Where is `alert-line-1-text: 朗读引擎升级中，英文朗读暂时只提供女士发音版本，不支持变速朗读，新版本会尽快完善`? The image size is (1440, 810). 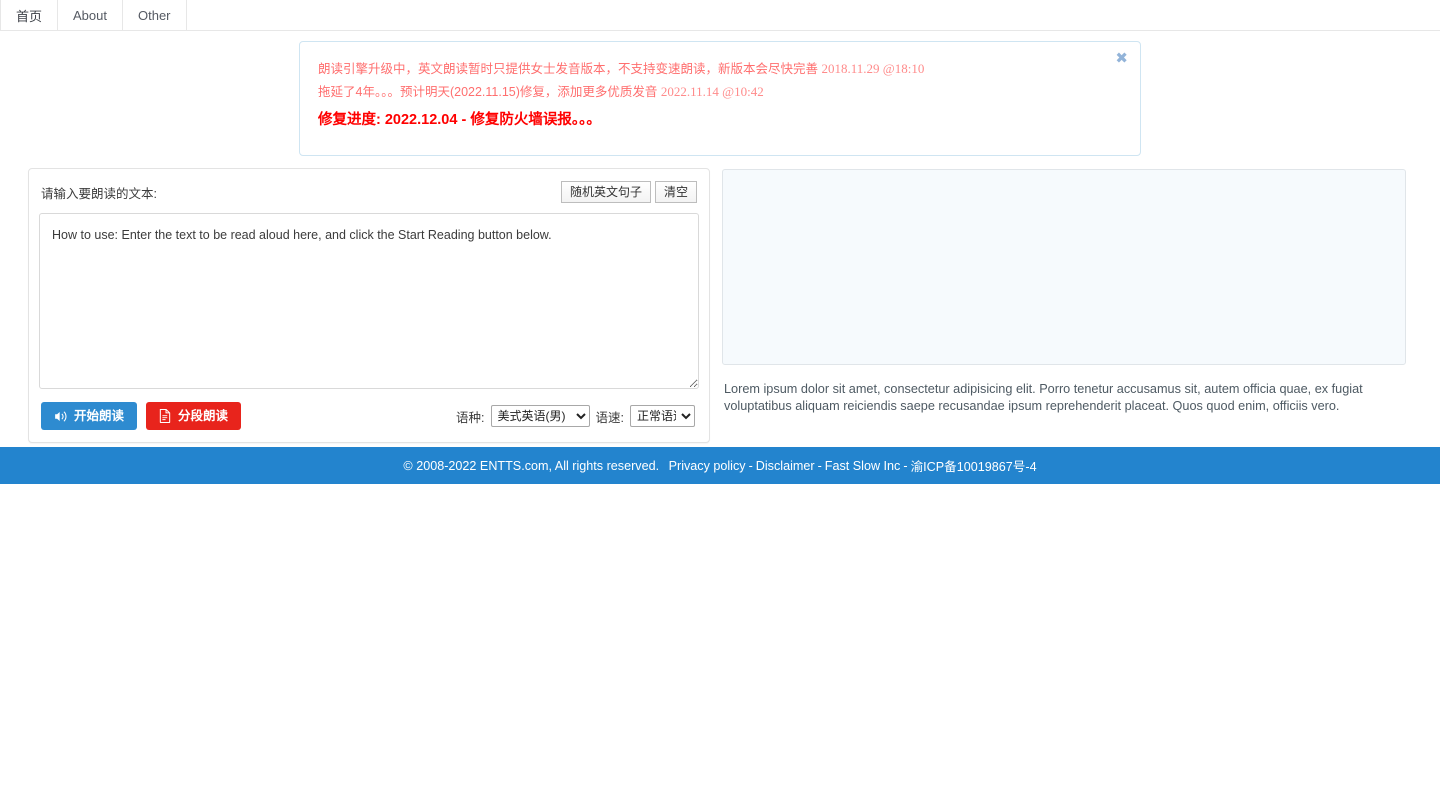 alert-line-1-text: 朗读引擎升级中，英文朗读暂时只提供女士发音版本，不支持变速朗读，新版本会尽快完善 is located at coordinates (568, 69).